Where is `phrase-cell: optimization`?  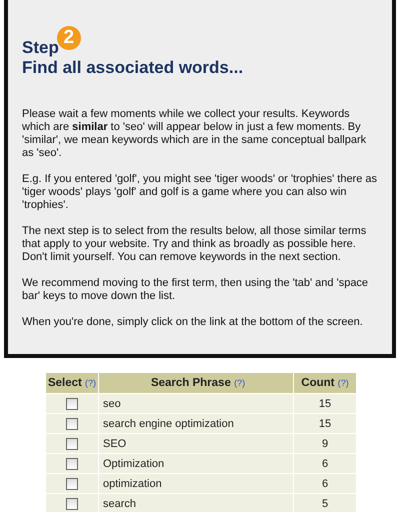 phrase-cell: optimization is located at coordinates (196, 484).